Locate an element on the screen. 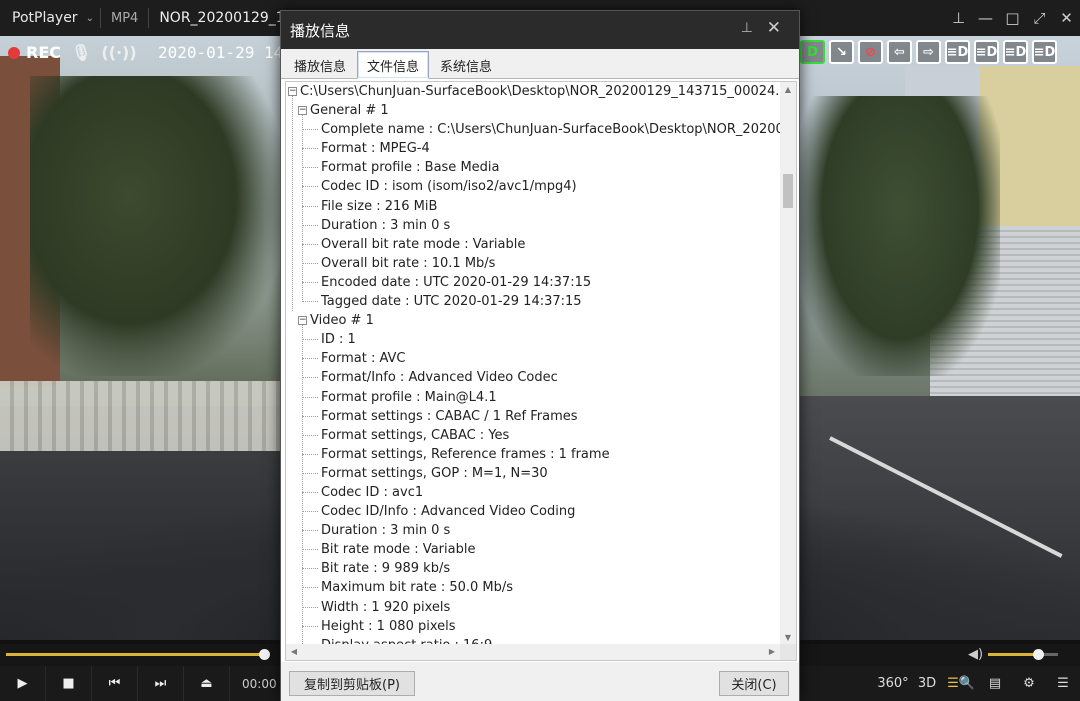 The width and height of the screenshot is (1080, 701). volume-icon: ◀) is located at coordinates (975, 654).